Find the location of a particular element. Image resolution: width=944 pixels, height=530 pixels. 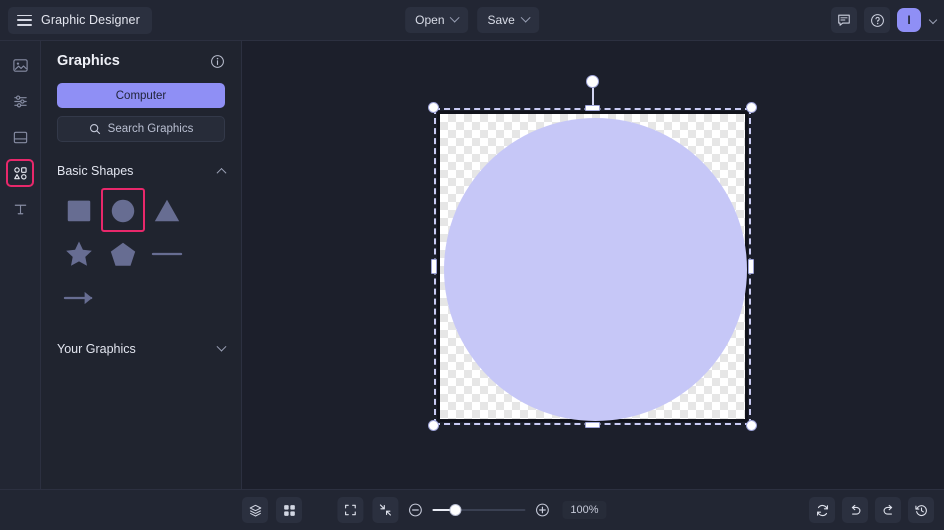

shape-circle is located at coordinates (123, 210).